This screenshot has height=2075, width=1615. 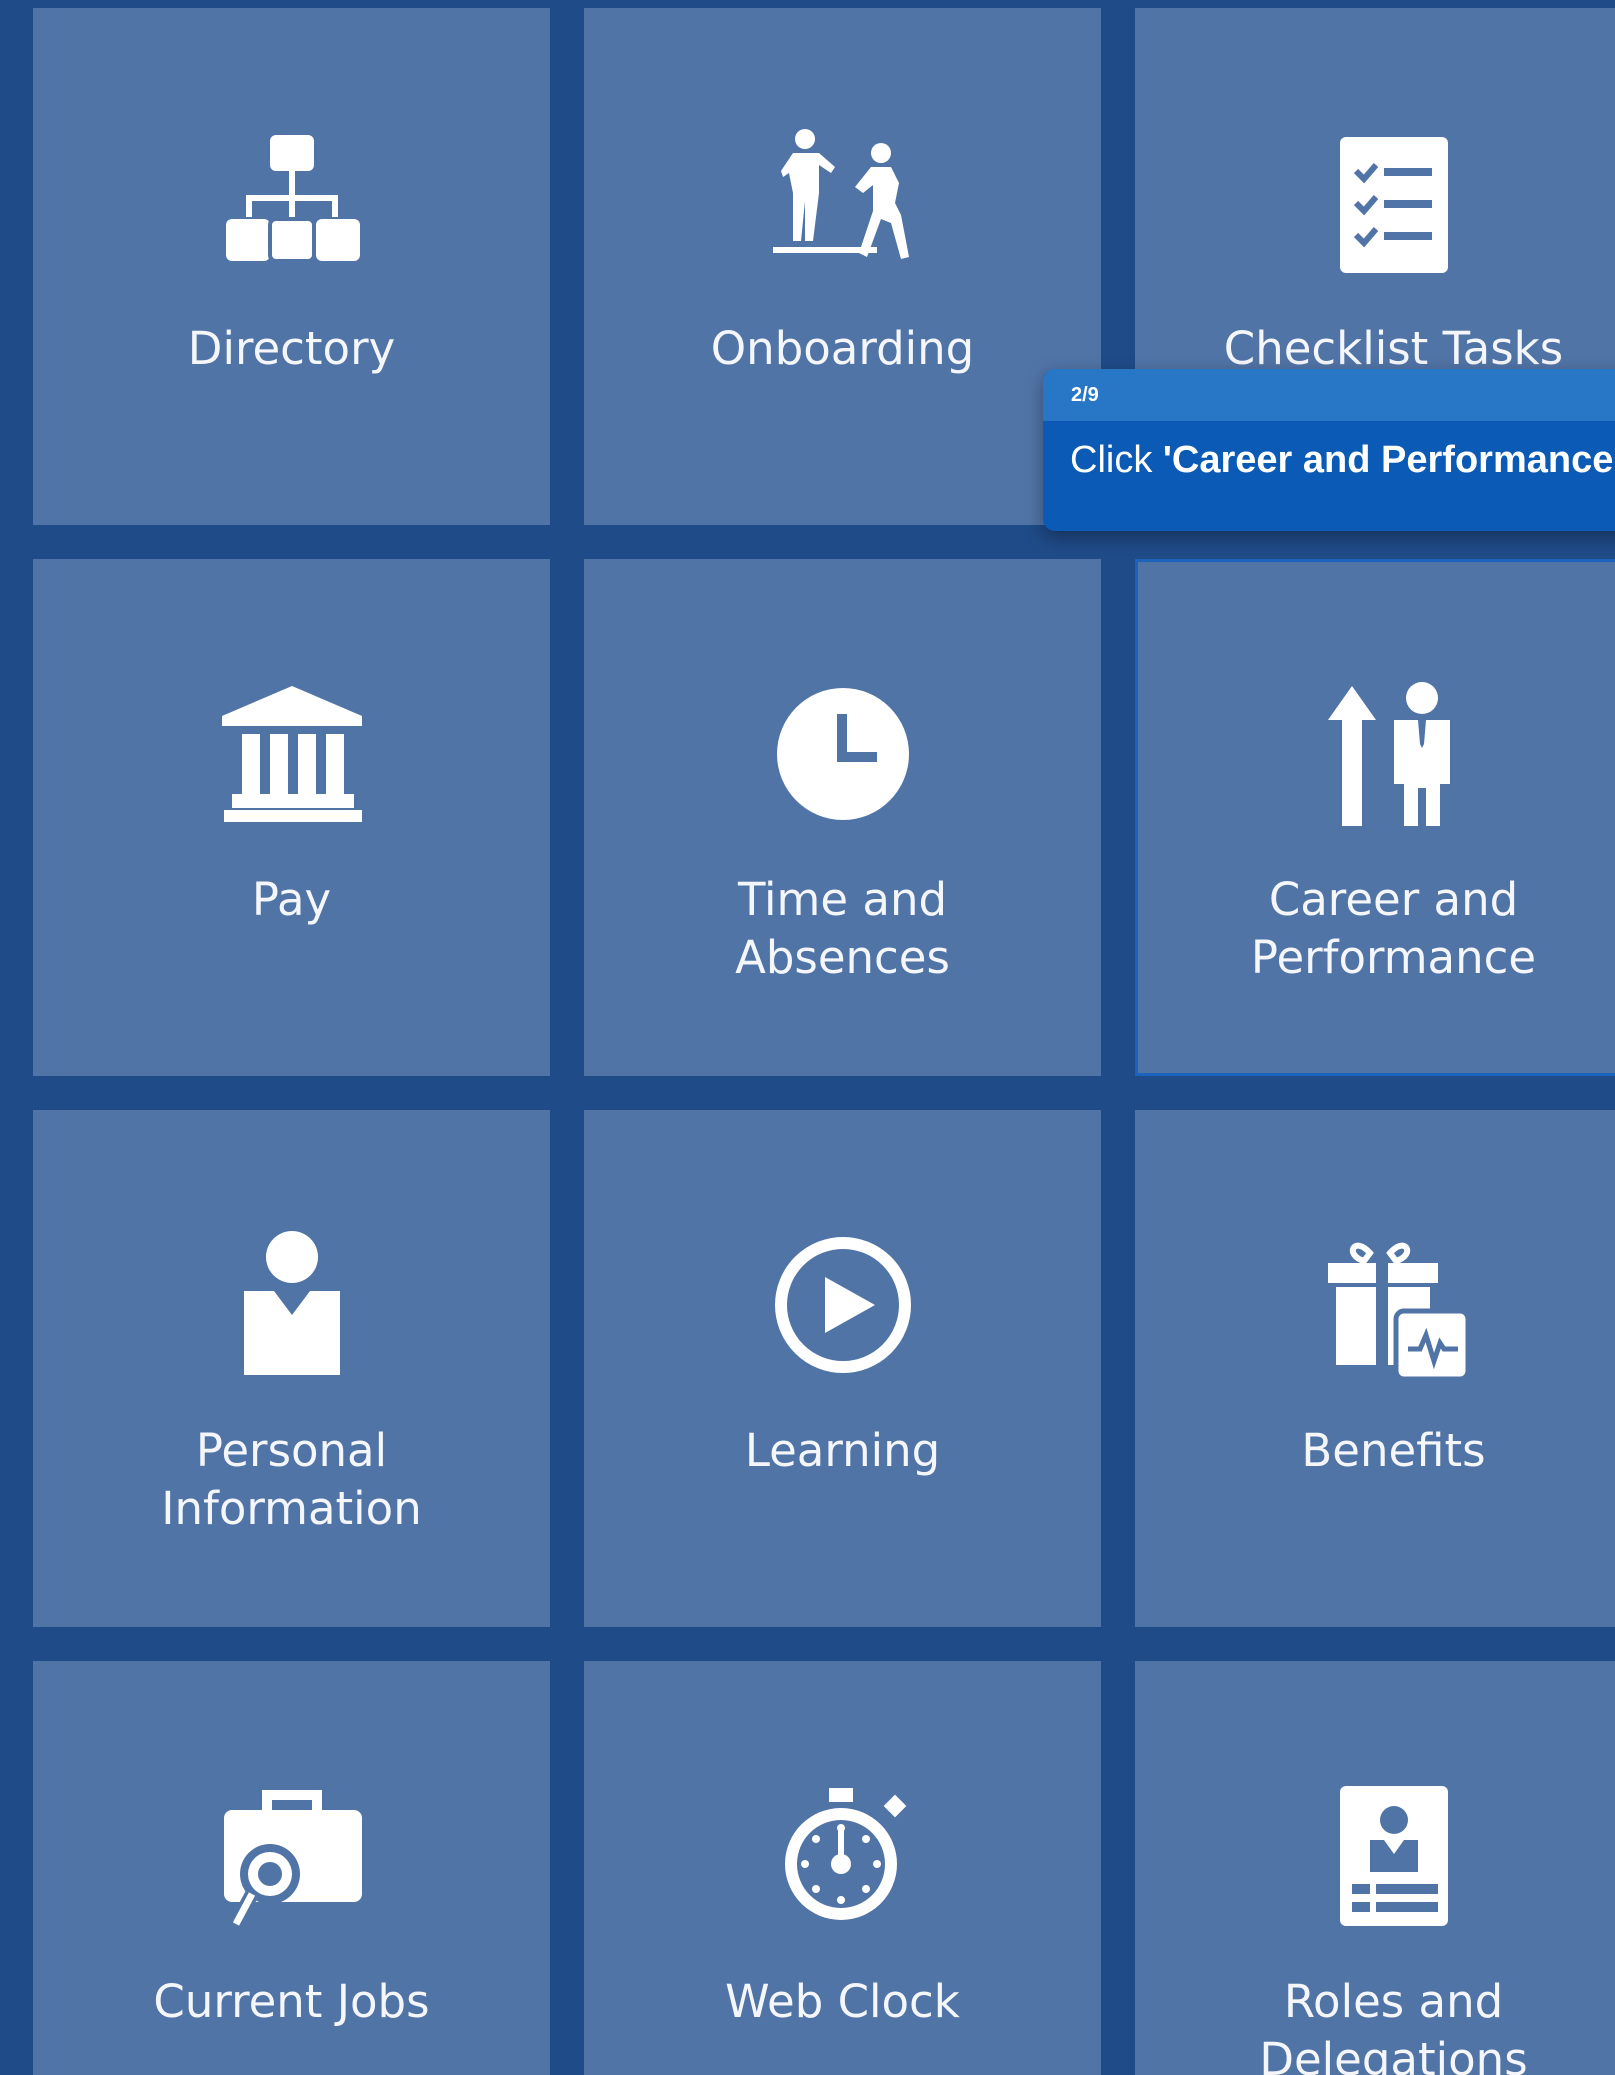 What do you see at coordinates (292, 1305) in the screenshot?
I see `person-icon` at bounding box center [292, 1305].